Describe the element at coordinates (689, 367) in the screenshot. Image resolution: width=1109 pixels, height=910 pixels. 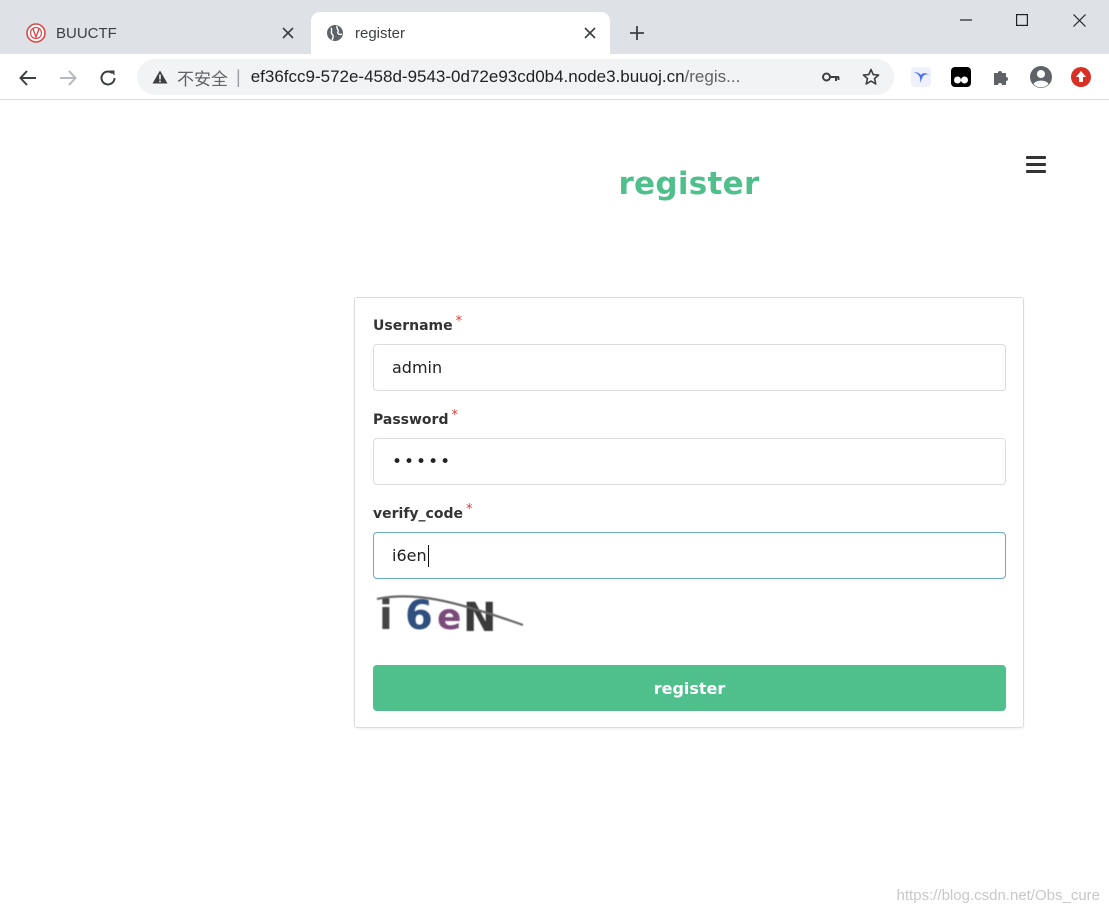
I see `username-input: admin` at that location.